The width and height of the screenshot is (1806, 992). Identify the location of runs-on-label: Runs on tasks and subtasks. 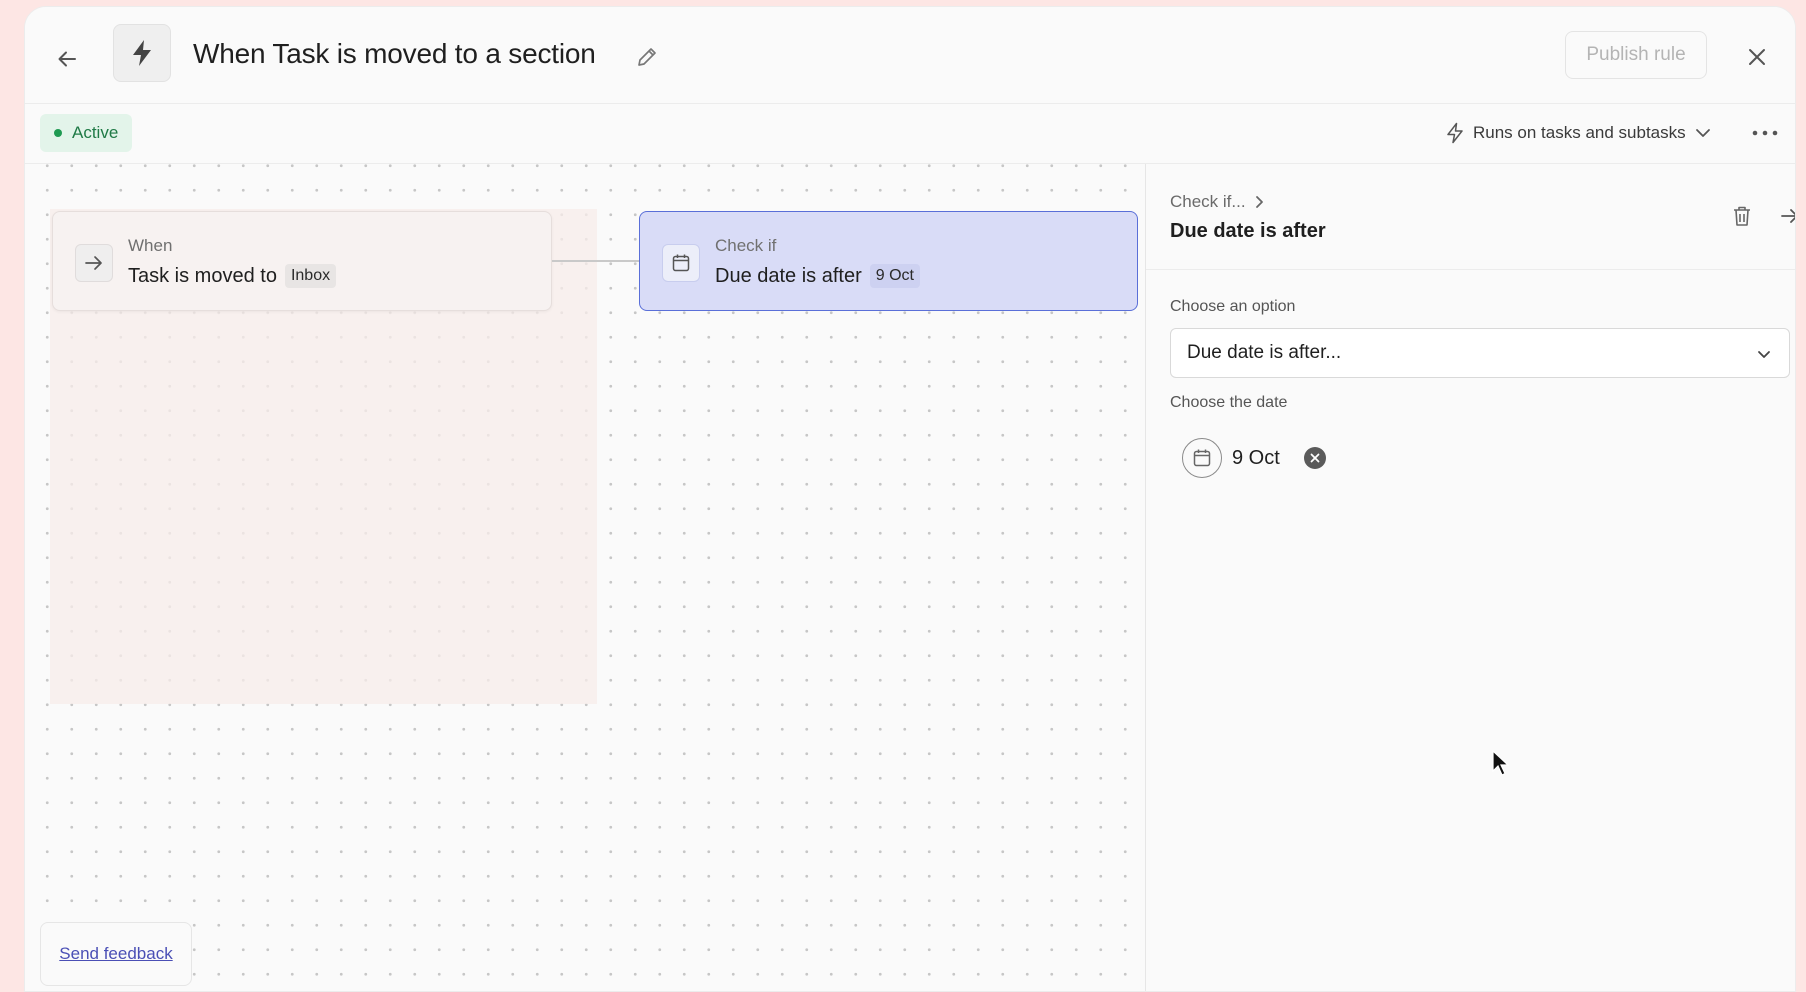
(1579, 132).